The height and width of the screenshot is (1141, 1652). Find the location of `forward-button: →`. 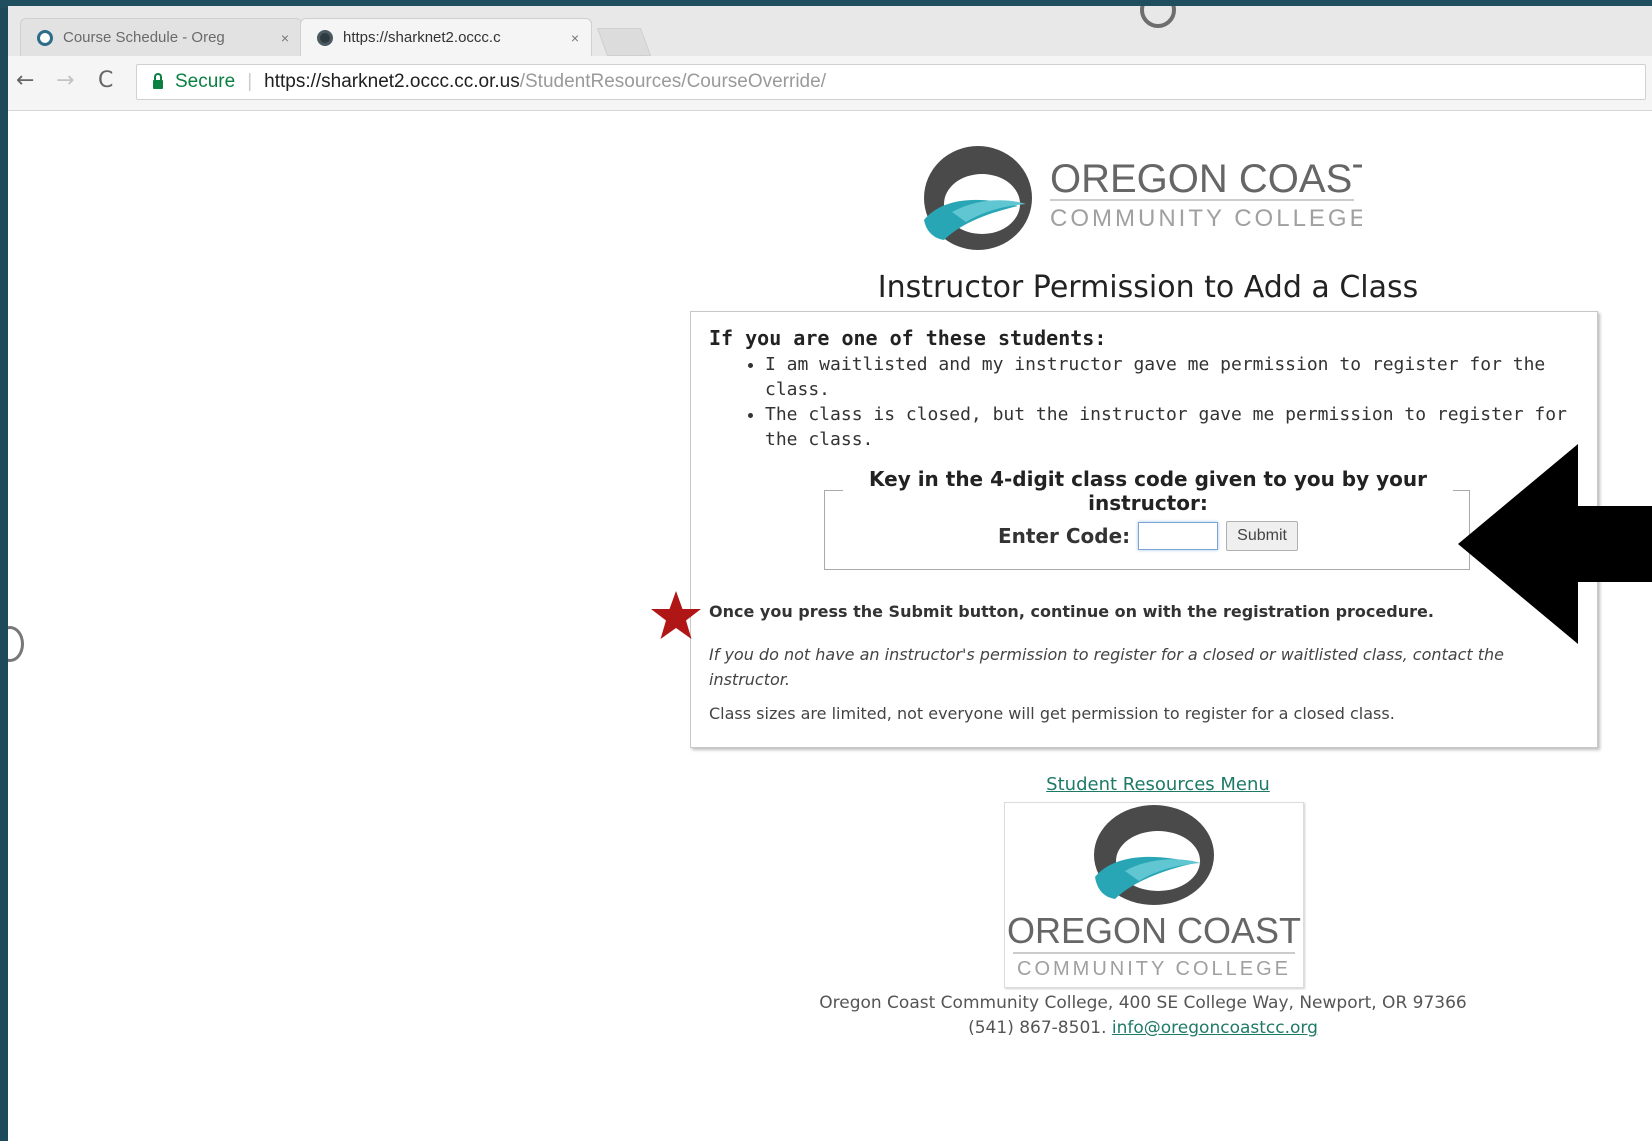

forward-button: → is located at coordinates (65, 80).